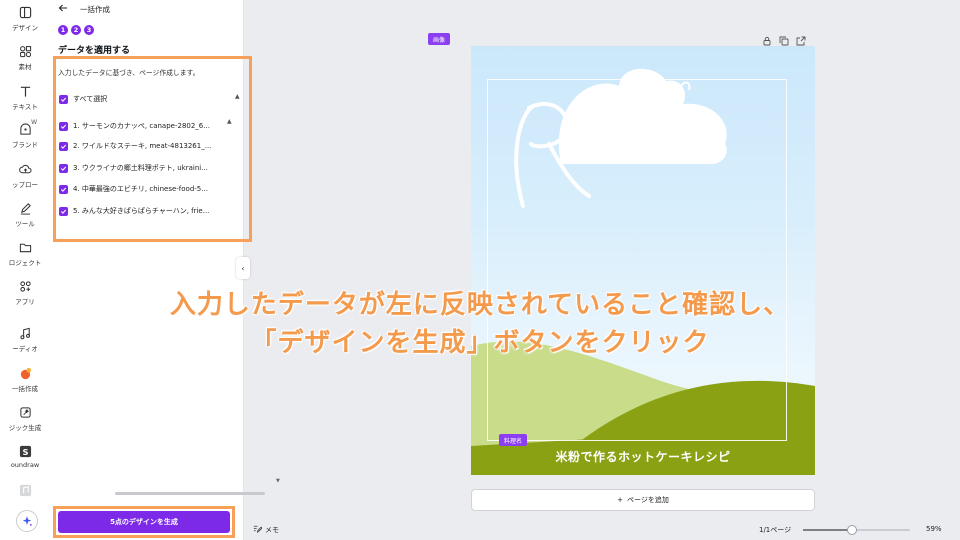  What do you see at coordinates (25, 208) in the screenshot?
I see `draw-icon` at bounding box center [25, 208].